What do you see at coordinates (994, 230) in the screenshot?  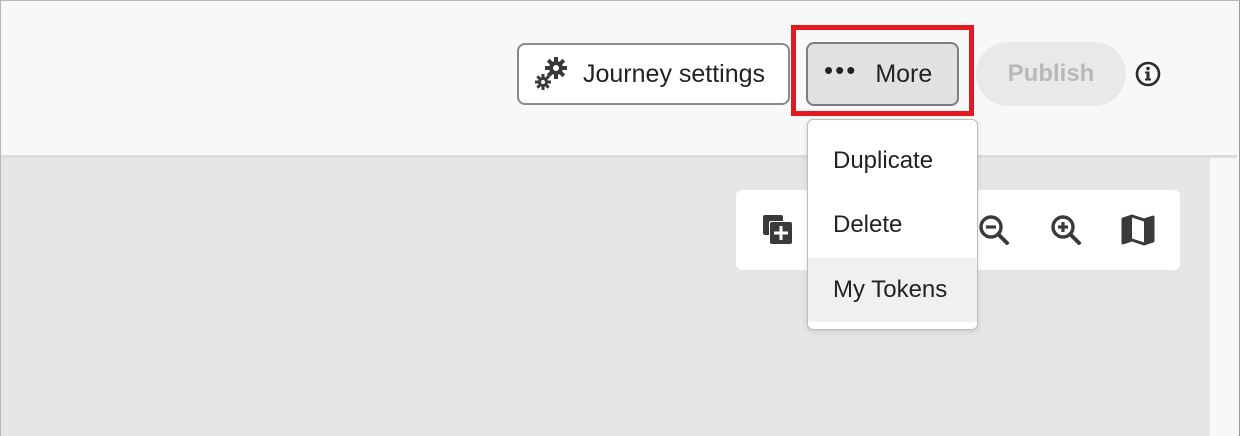 I see `zoom-out-icon` at bounding box center [994, 230].